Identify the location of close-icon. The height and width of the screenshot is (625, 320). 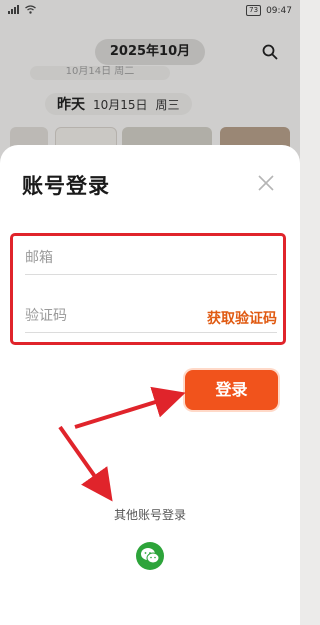
(266, 183).